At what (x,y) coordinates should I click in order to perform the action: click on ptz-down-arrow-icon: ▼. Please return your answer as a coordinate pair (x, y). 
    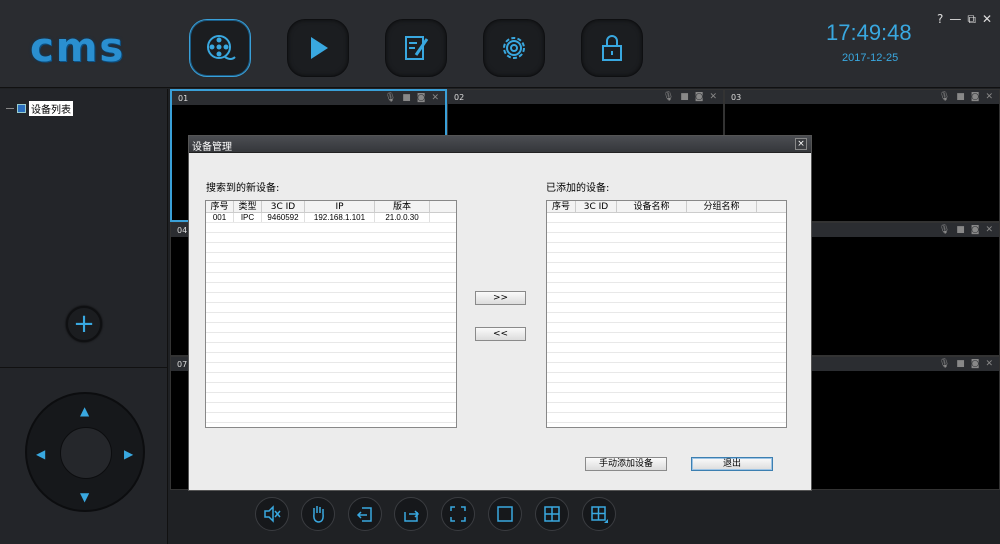
    Looking at the image, I should click on (84, 497).